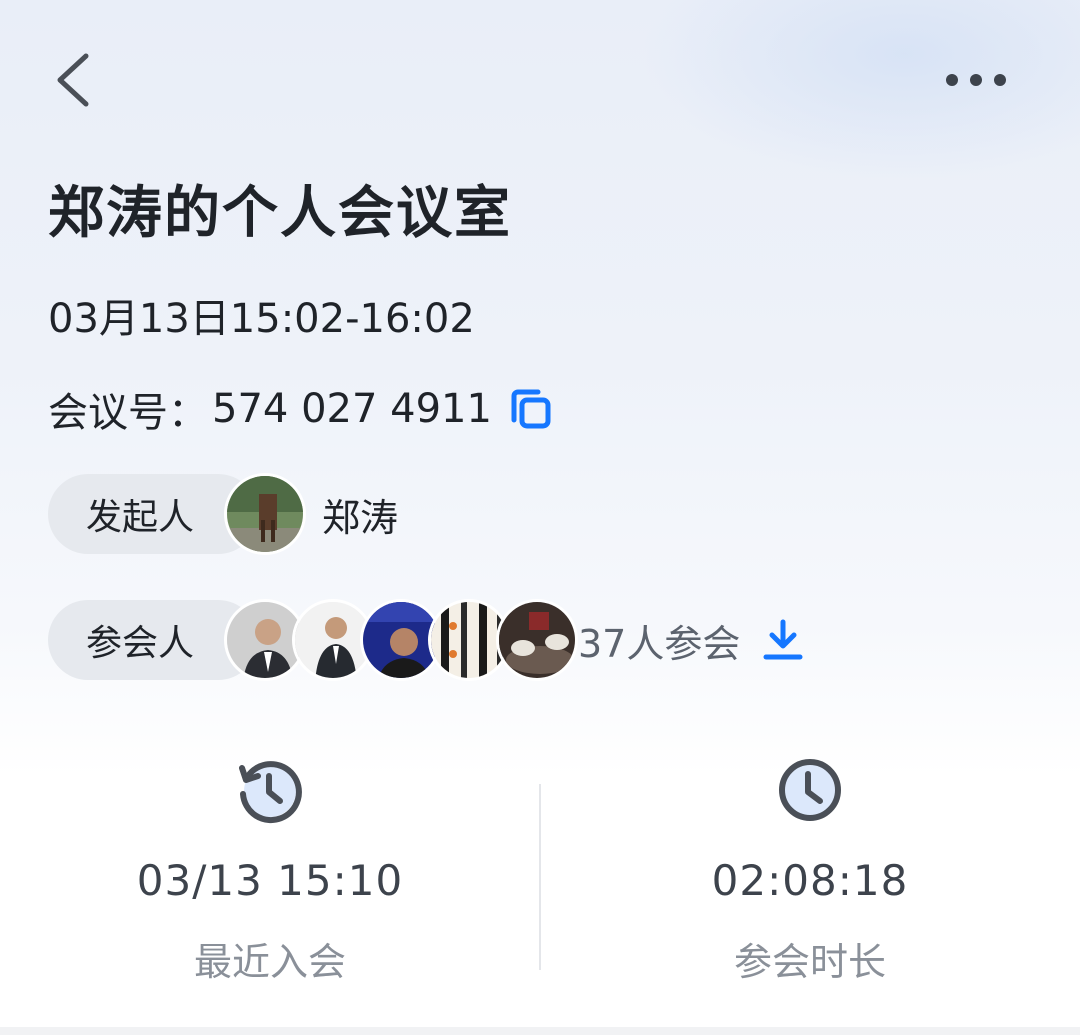 The height and width of the screenshot is (1035, 1080). I want to click on organizer-row: 发起人 郑涛, so click(223, 514).